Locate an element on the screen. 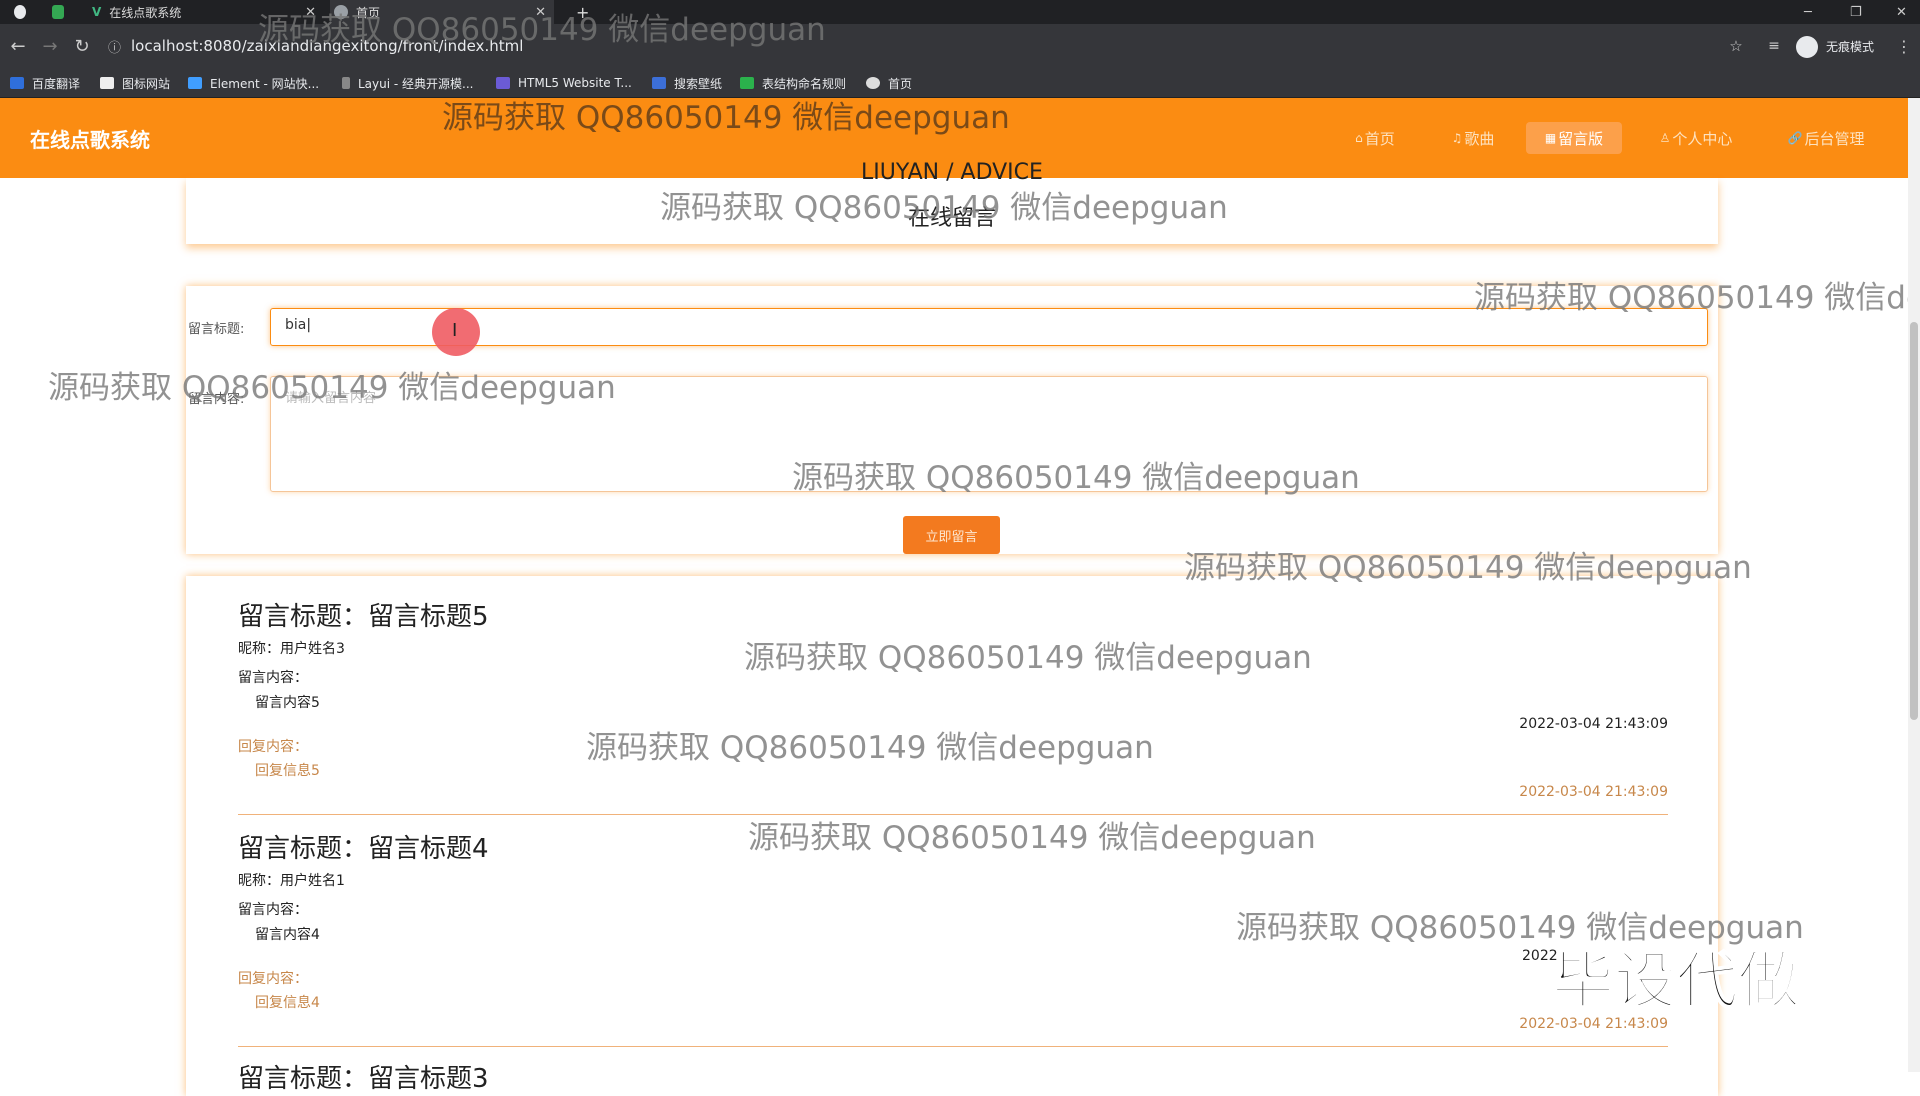  html5-icon is located at coordinates (503, 83).